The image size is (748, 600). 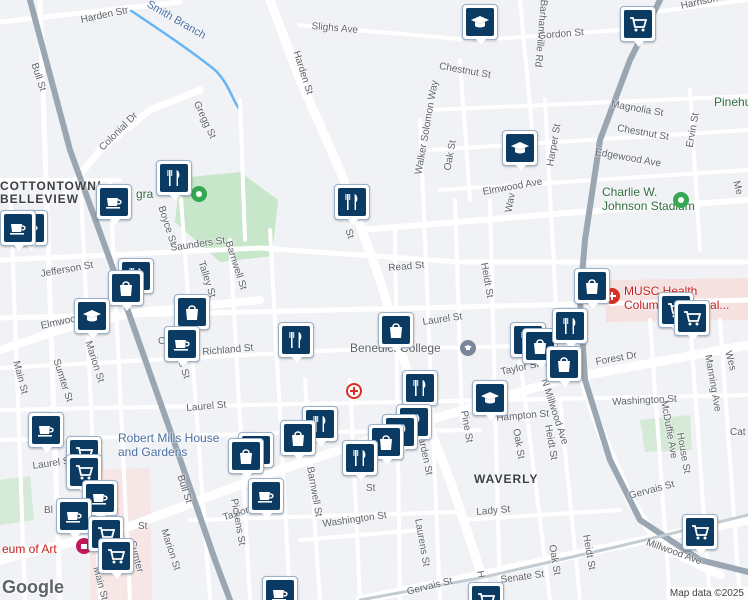 I want to click on poi-label-pinehurst: Pinehu, so click(x=731, y=102).